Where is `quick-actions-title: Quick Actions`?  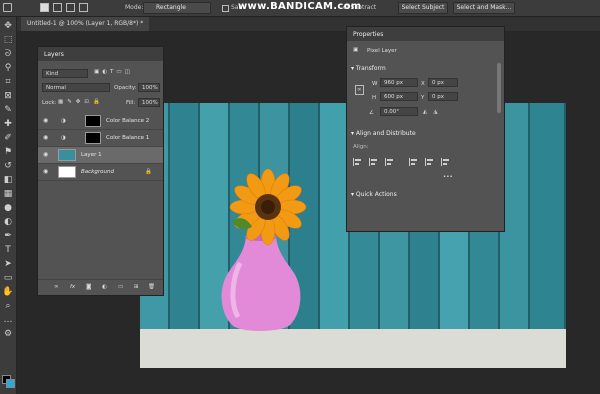 quick-actions-title: Quick Actions is located at coordinates (376, 194).